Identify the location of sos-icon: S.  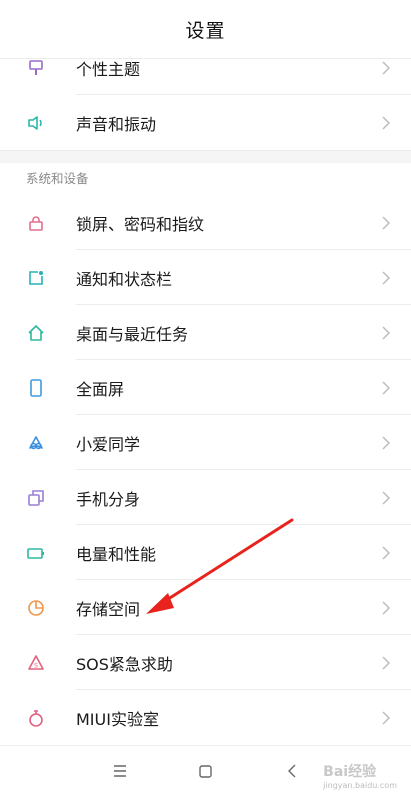
(36, 663).